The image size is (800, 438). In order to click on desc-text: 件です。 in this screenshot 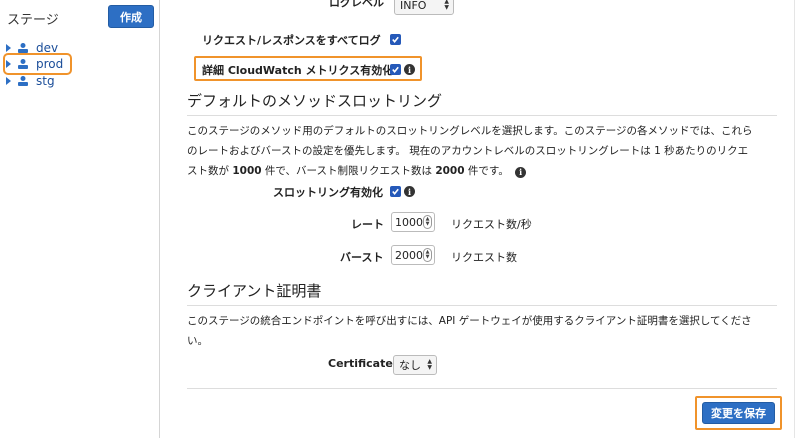, I will do `click(486, 171)`.